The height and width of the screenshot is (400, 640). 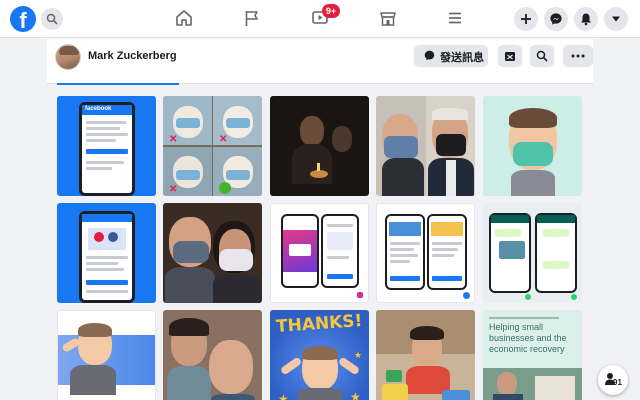 I want to click on profile-search-button, so click(x=542, y=56).